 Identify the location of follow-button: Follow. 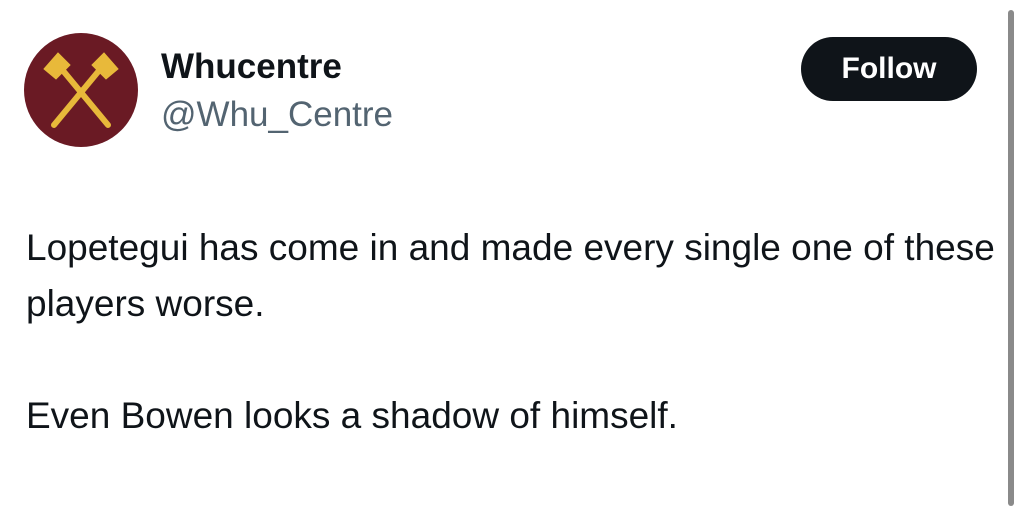
(889, 69).